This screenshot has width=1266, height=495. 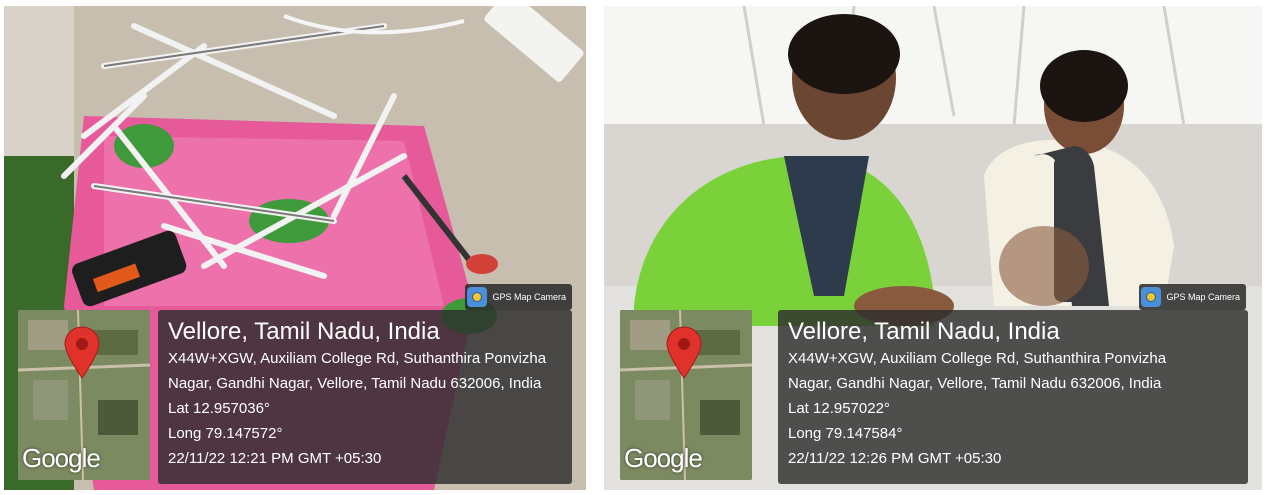 What do you see at coordinates (275, 458) in the screenshot?
I see `timestamp: 22/11/22 12:21 PM GMT +05:30` at bounding box center [275, 458].